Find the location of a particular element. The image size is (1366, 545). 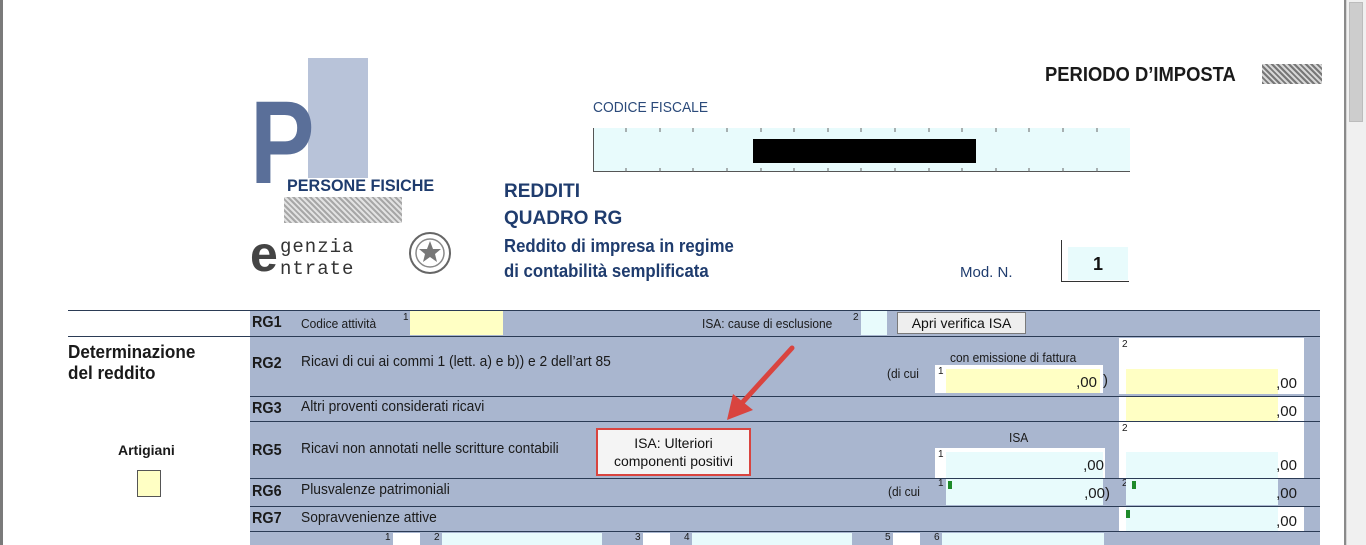

bottom-field-number: 1 is located at coordinates (388, 537).